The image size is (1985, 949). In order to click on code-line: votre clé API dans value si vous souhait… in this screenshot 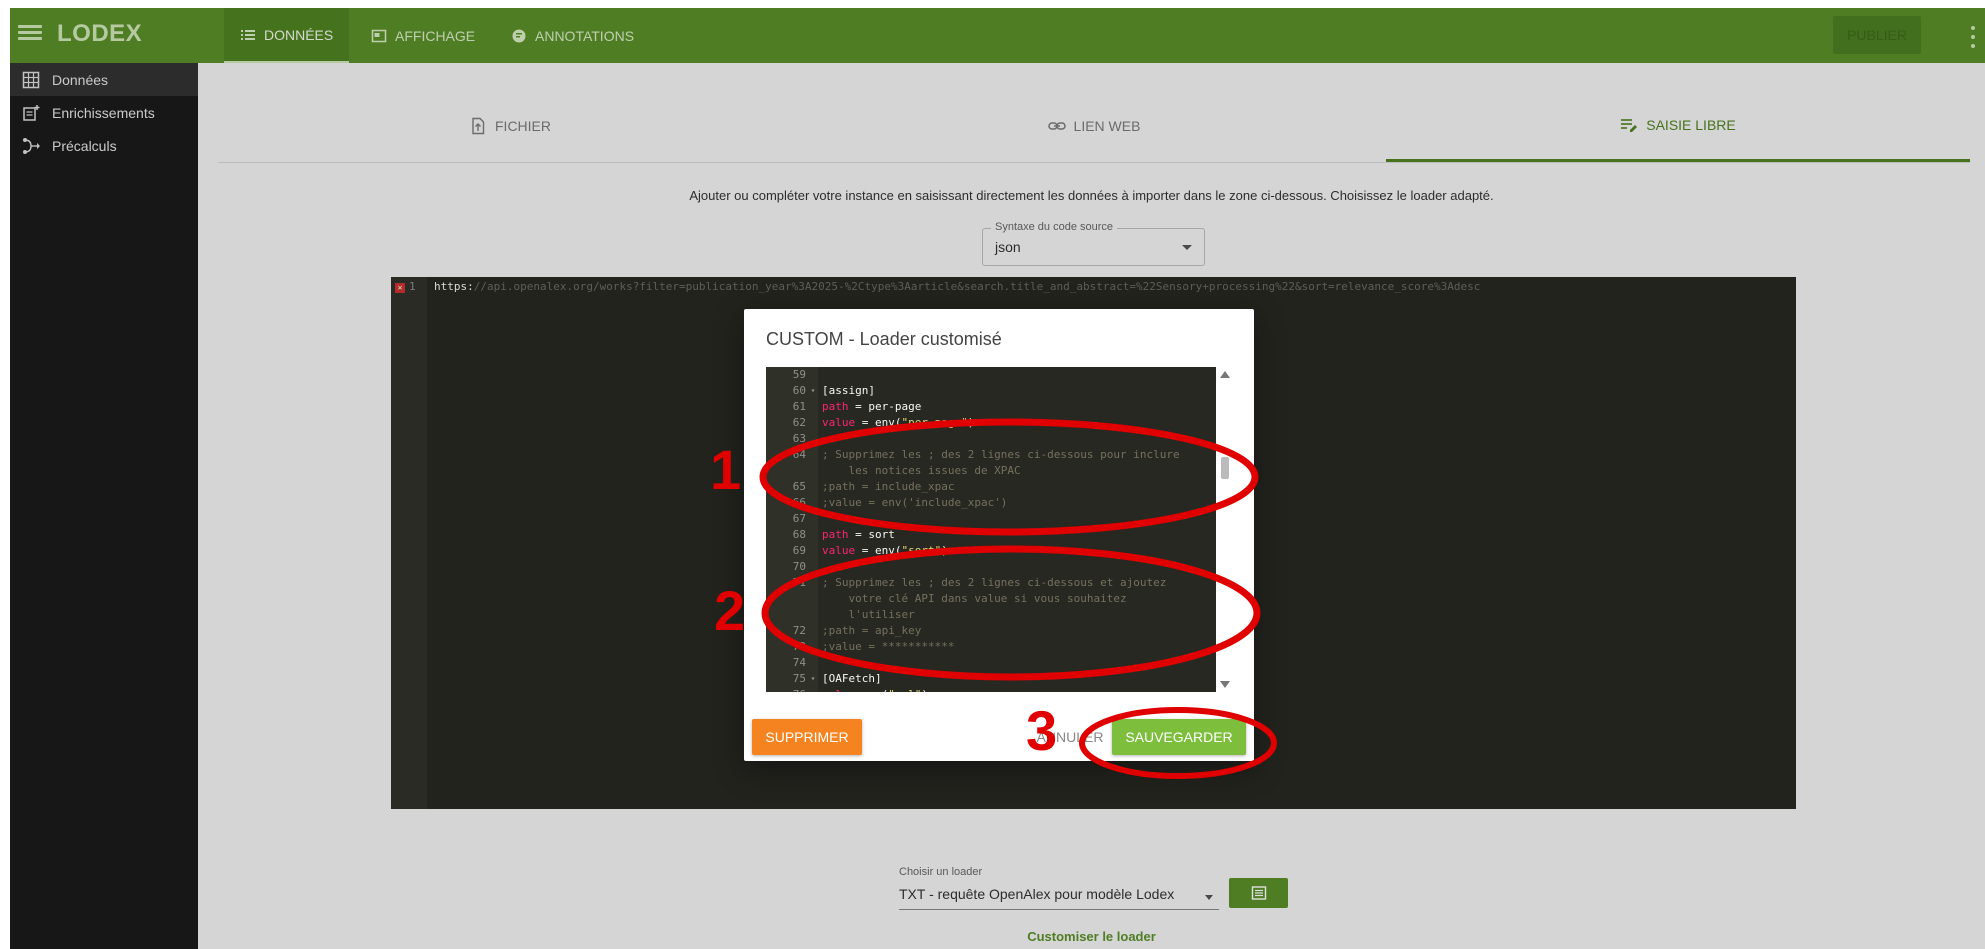, I will do `click(991, 599)`.